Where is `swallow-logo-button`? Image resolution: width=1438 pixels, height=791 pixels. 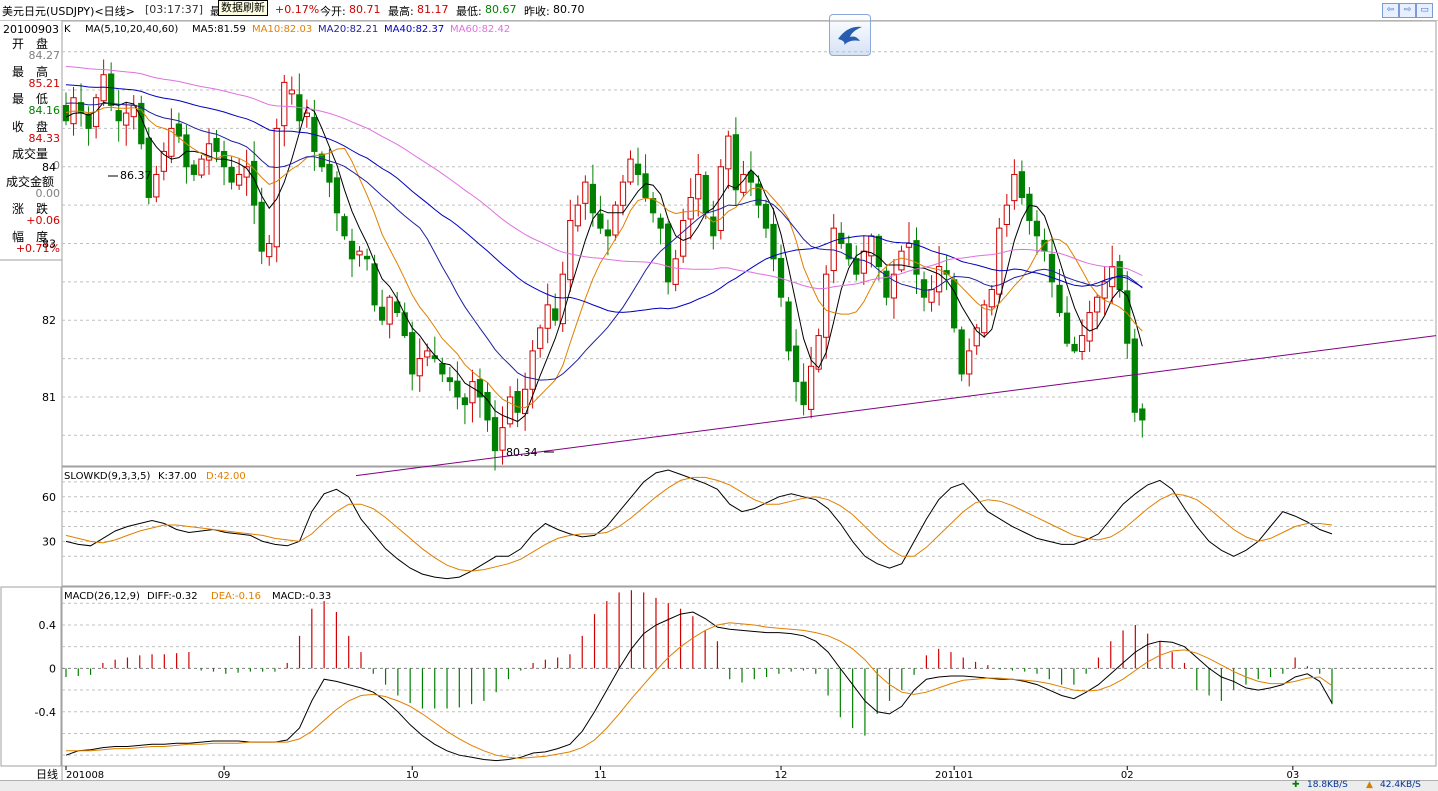 swallow-logo-button is located at coordinates (850, 35).